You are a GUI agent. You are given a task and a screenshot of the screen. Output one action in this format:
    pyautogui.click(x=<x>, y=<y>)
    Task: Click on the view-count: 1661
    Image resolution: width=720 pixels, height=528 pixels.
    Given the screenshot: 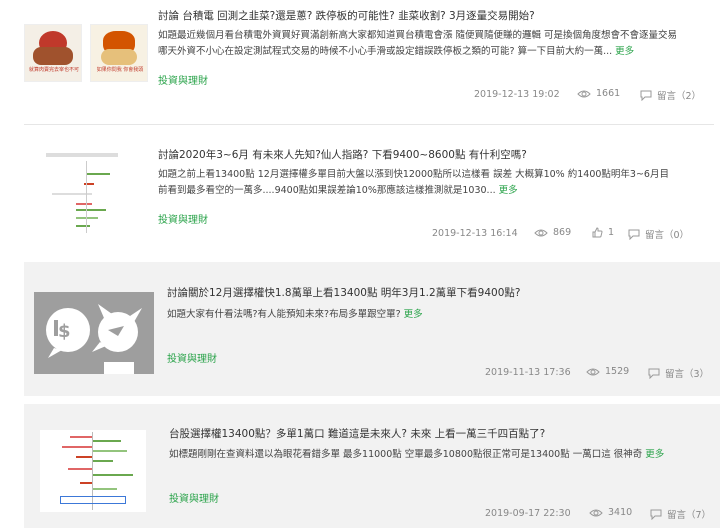 What is the action you would take?
    pyautogui.click(x=598, y=93)
    